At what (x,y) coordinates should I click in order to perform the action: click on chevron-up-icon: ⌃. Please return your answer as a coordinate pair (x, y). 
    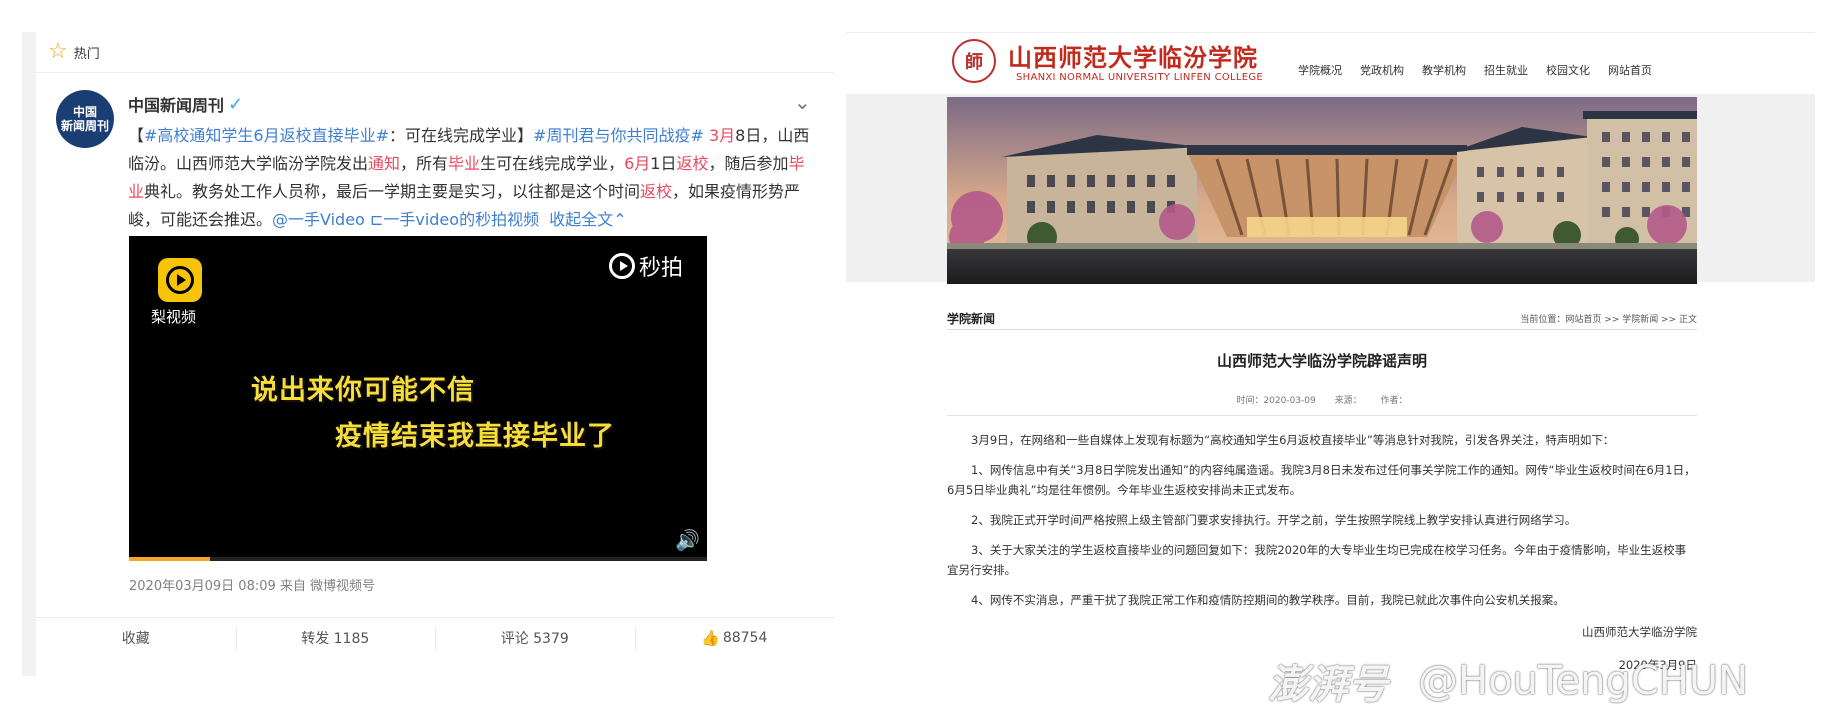
    Looking at the image, I should click on (619, 219).